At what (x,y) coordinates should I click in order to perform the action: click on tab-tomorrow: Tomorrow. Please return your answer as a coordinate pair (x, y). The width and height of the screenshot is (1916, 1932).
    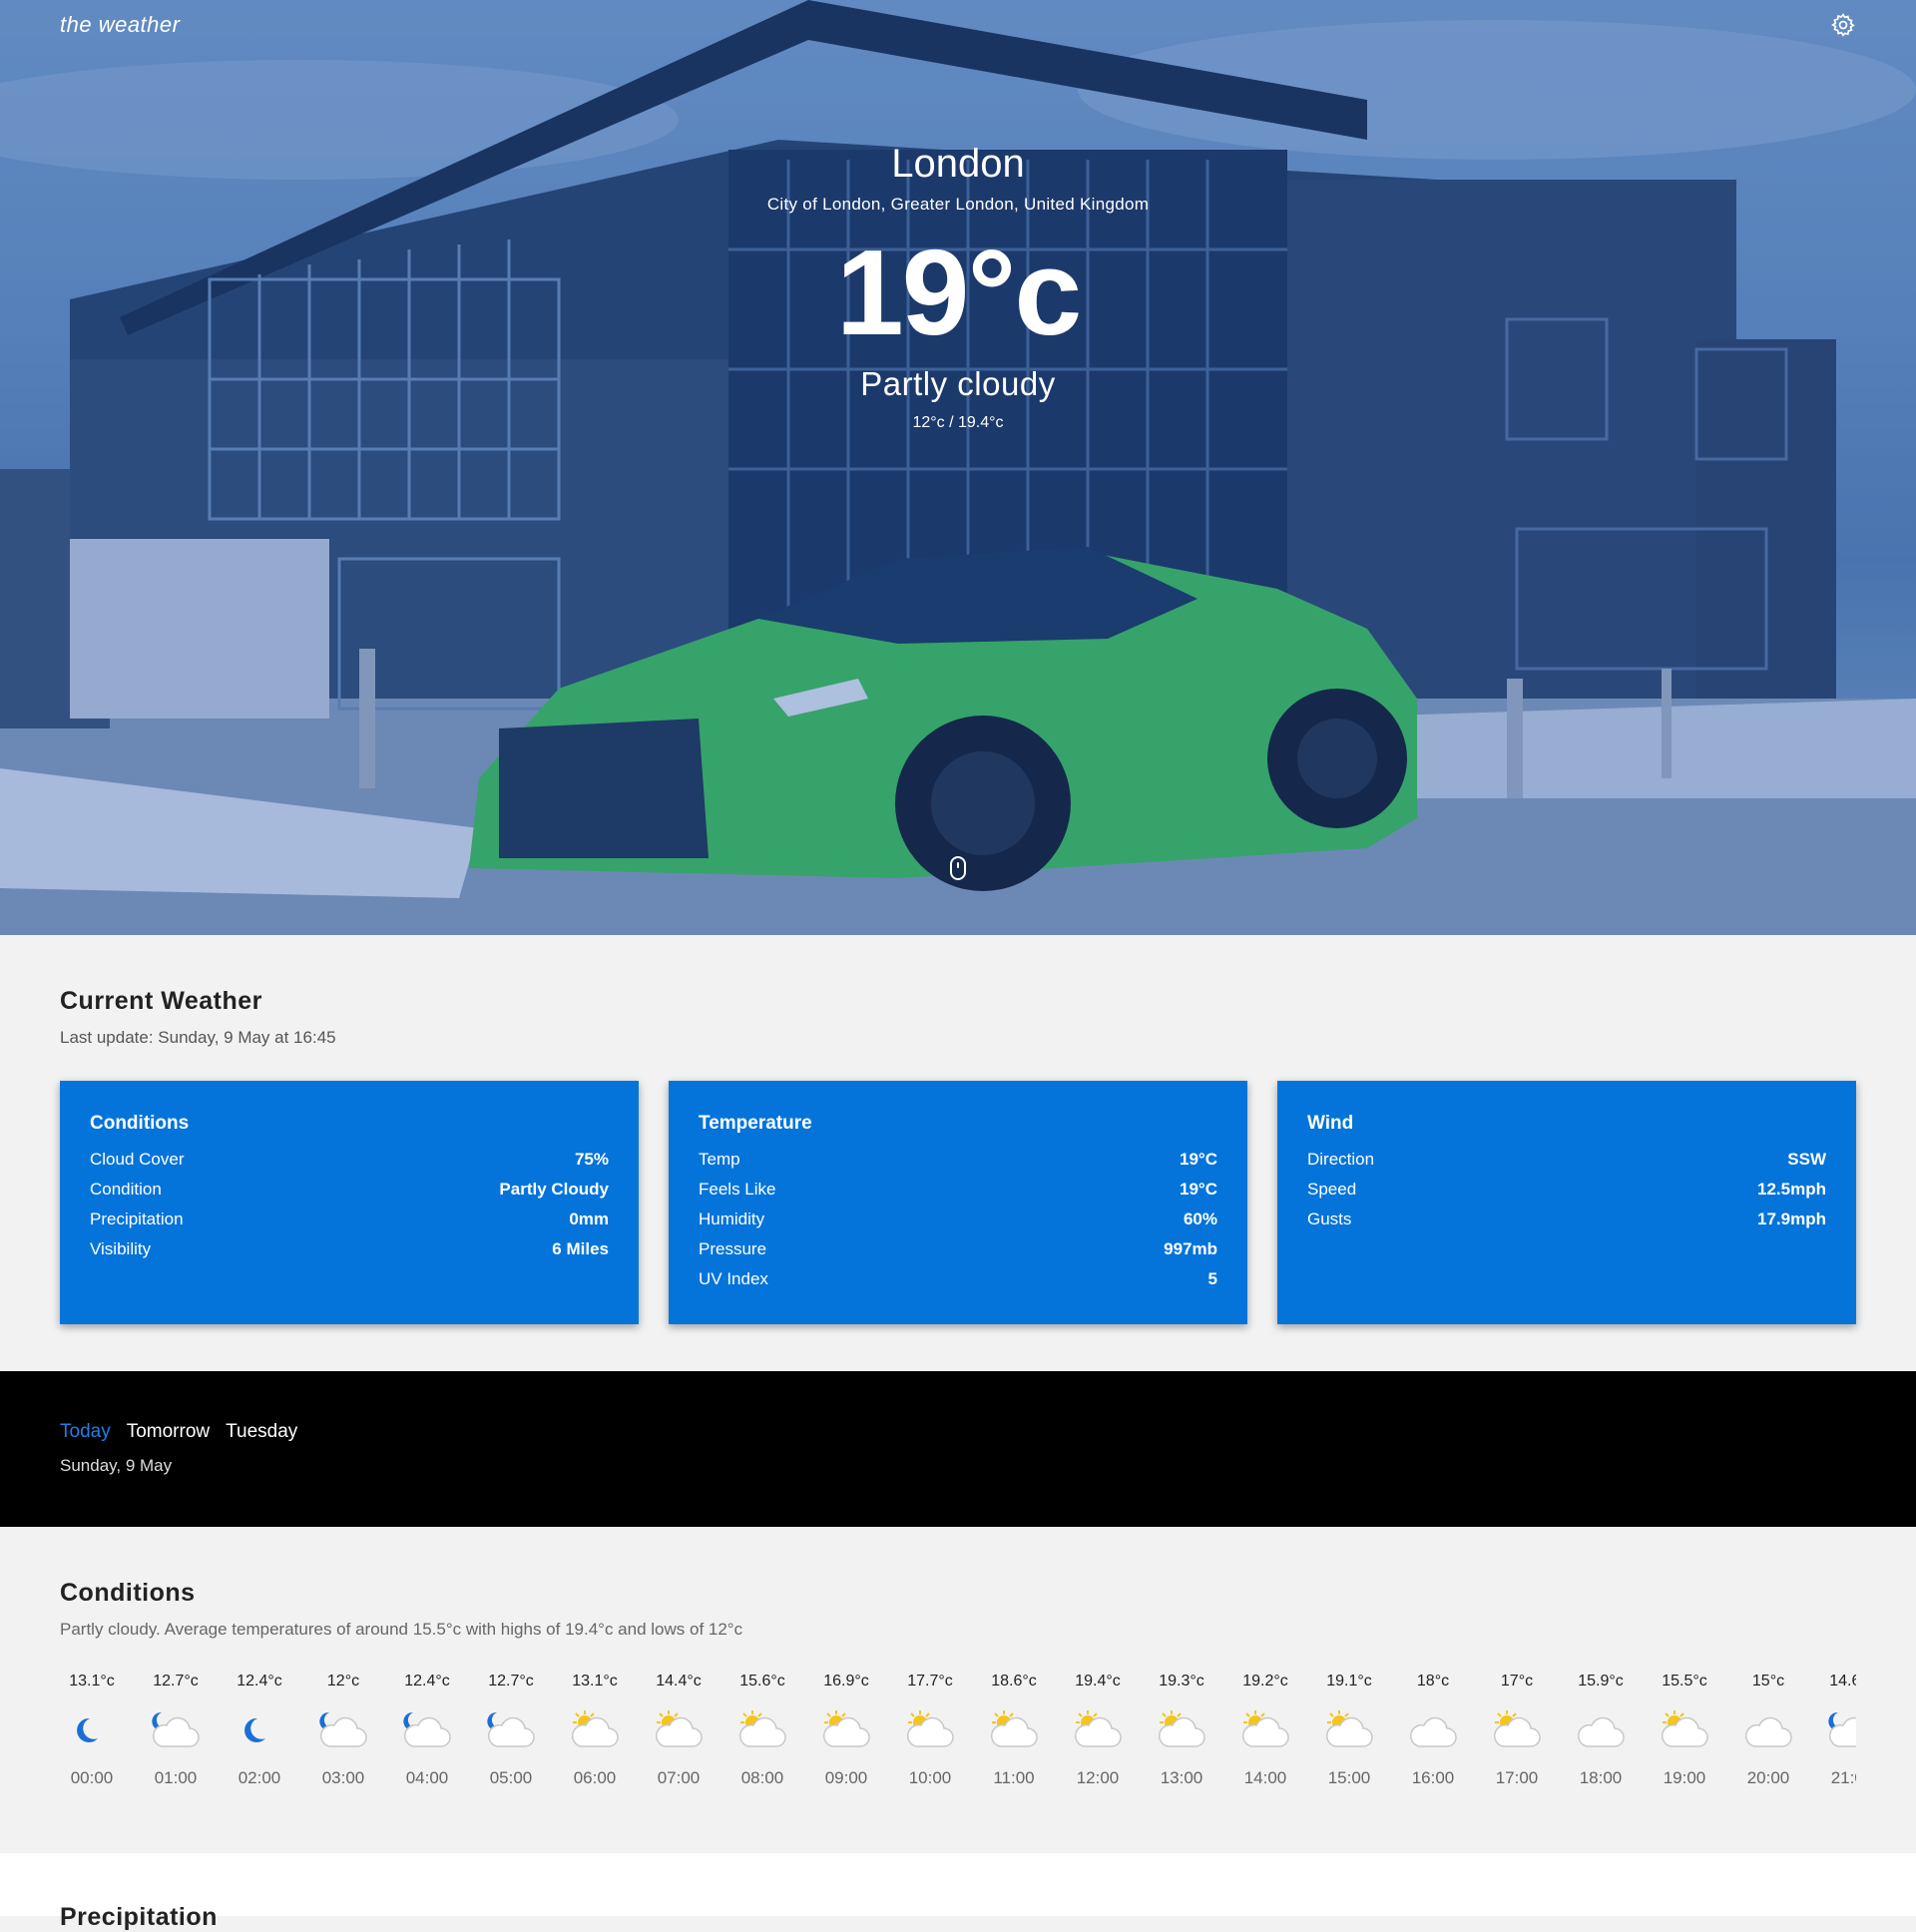
    Looking at the image, I should click on (168, 1432).